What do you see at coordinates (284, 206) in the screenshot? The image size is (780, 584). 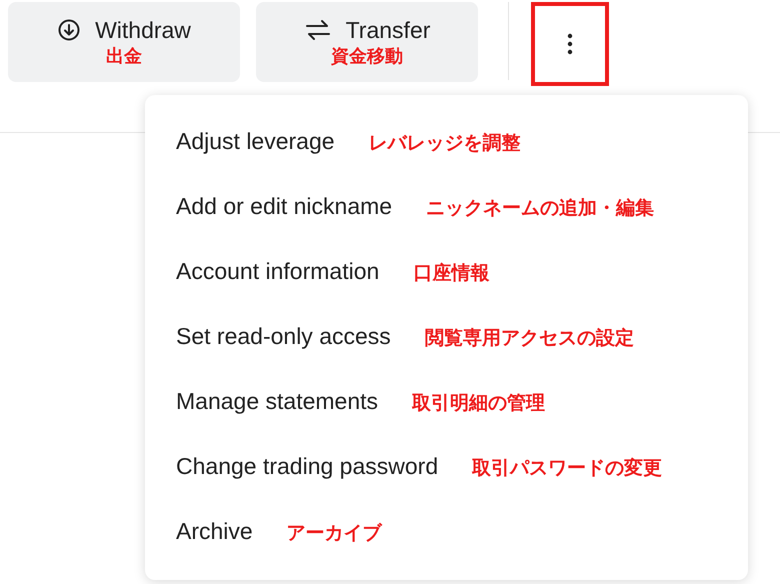 I see `menu-item: Add or edit nickname` at bounding box center [284, 206].